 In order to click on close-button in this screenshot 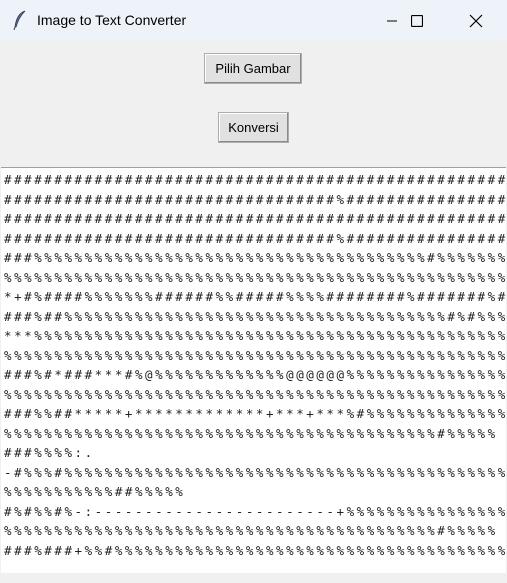, I will do `click(476, 20)`.